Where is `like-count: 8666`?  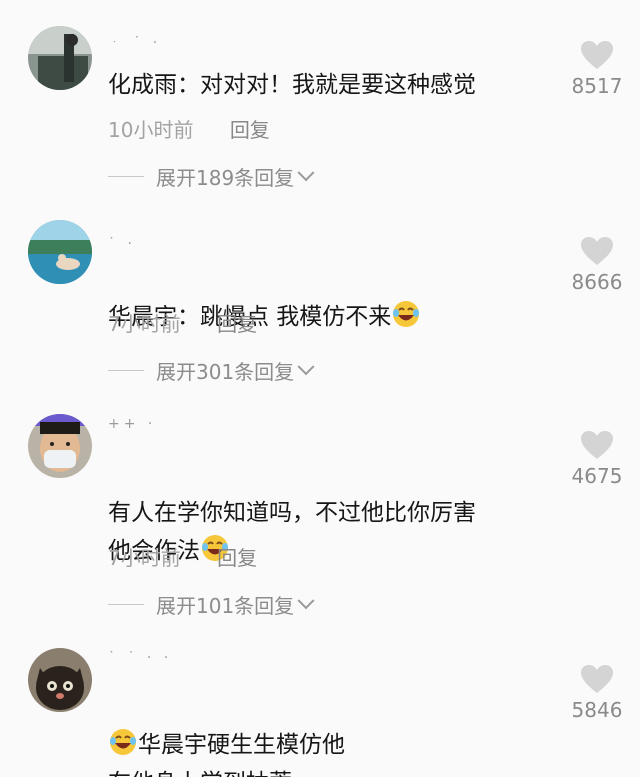
like-count: 8666 is located at coordinates (597, 282).